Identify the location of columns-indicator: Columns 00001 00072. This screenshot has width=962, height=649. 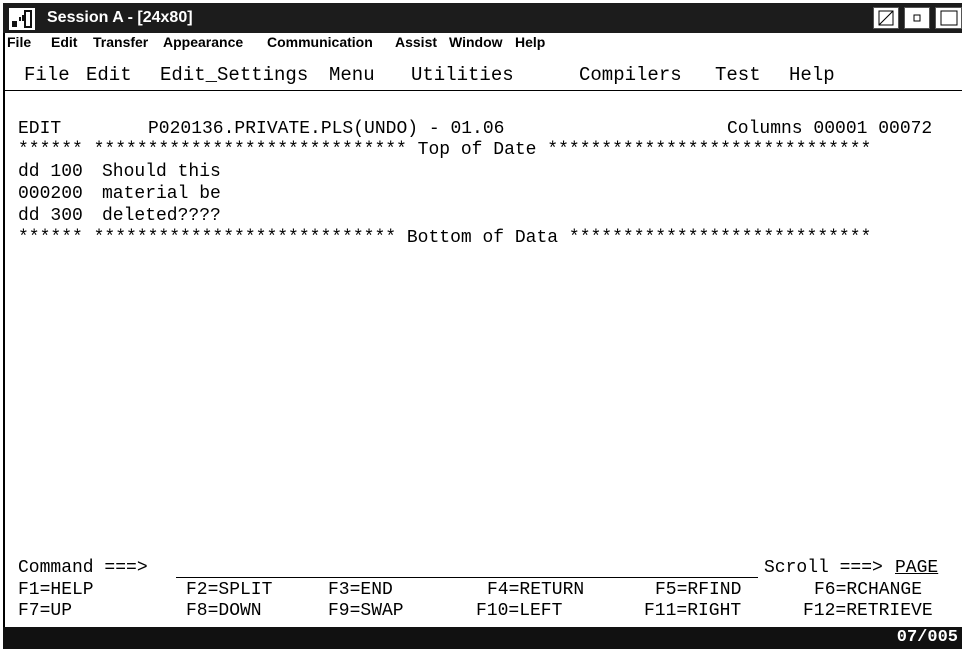
(830, 129).